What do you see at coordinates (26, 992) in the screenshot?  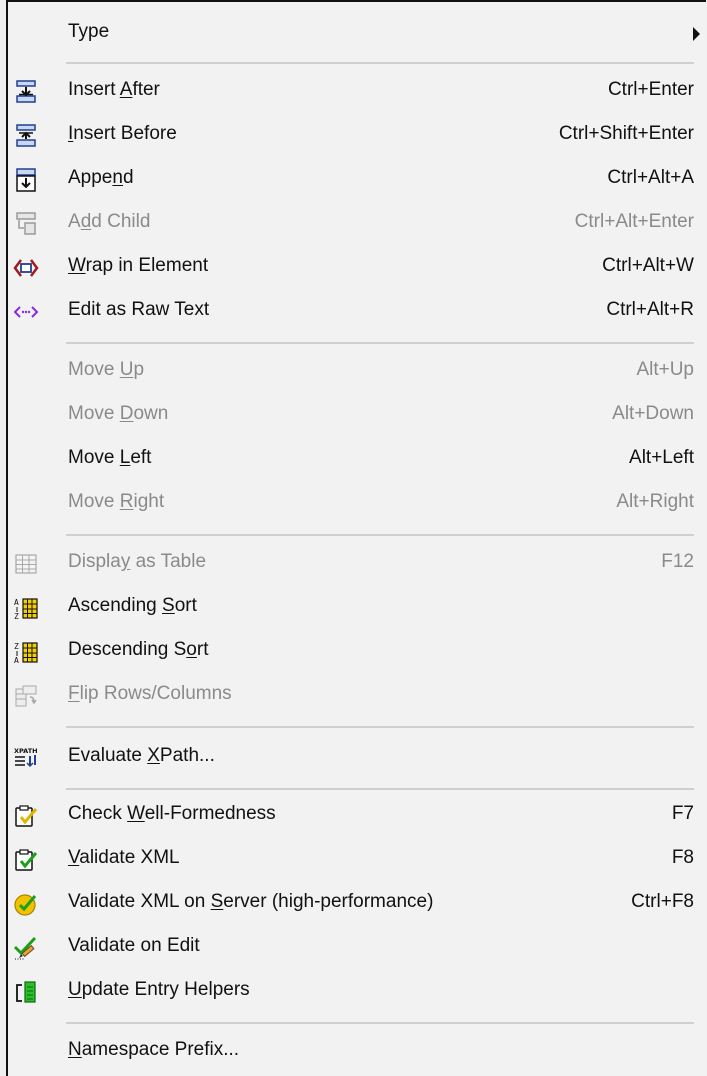 I see `entry-helpers-icon` at bounding box center [26, 992].